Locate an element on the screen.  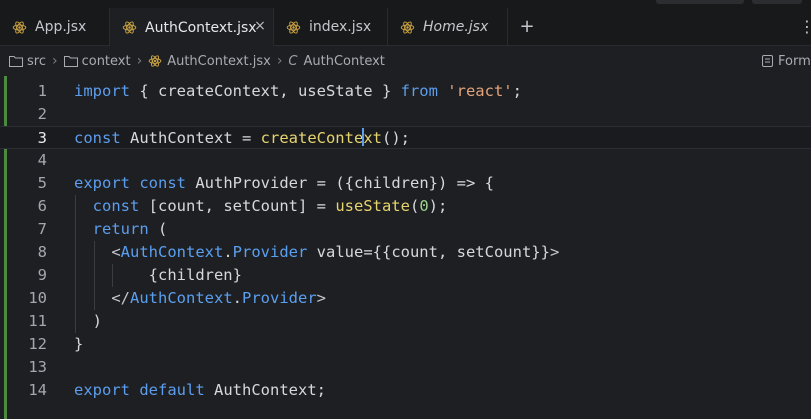
code-line: 9 {children} is located at coordinates (405, 275).